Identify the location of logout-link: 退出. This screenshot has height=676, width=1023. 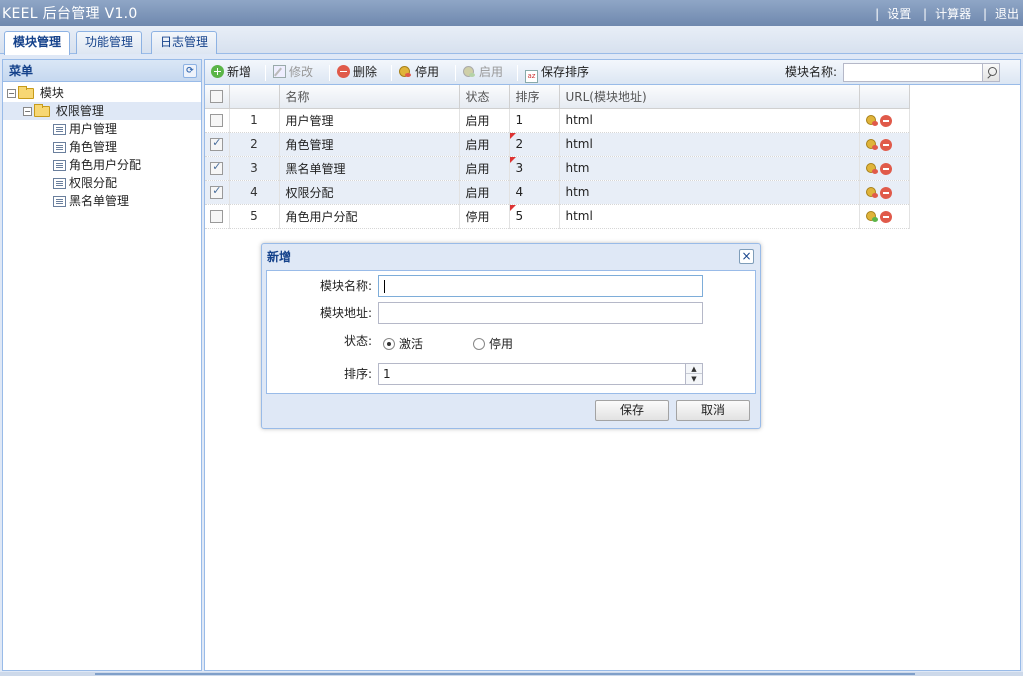
(1007, 14).